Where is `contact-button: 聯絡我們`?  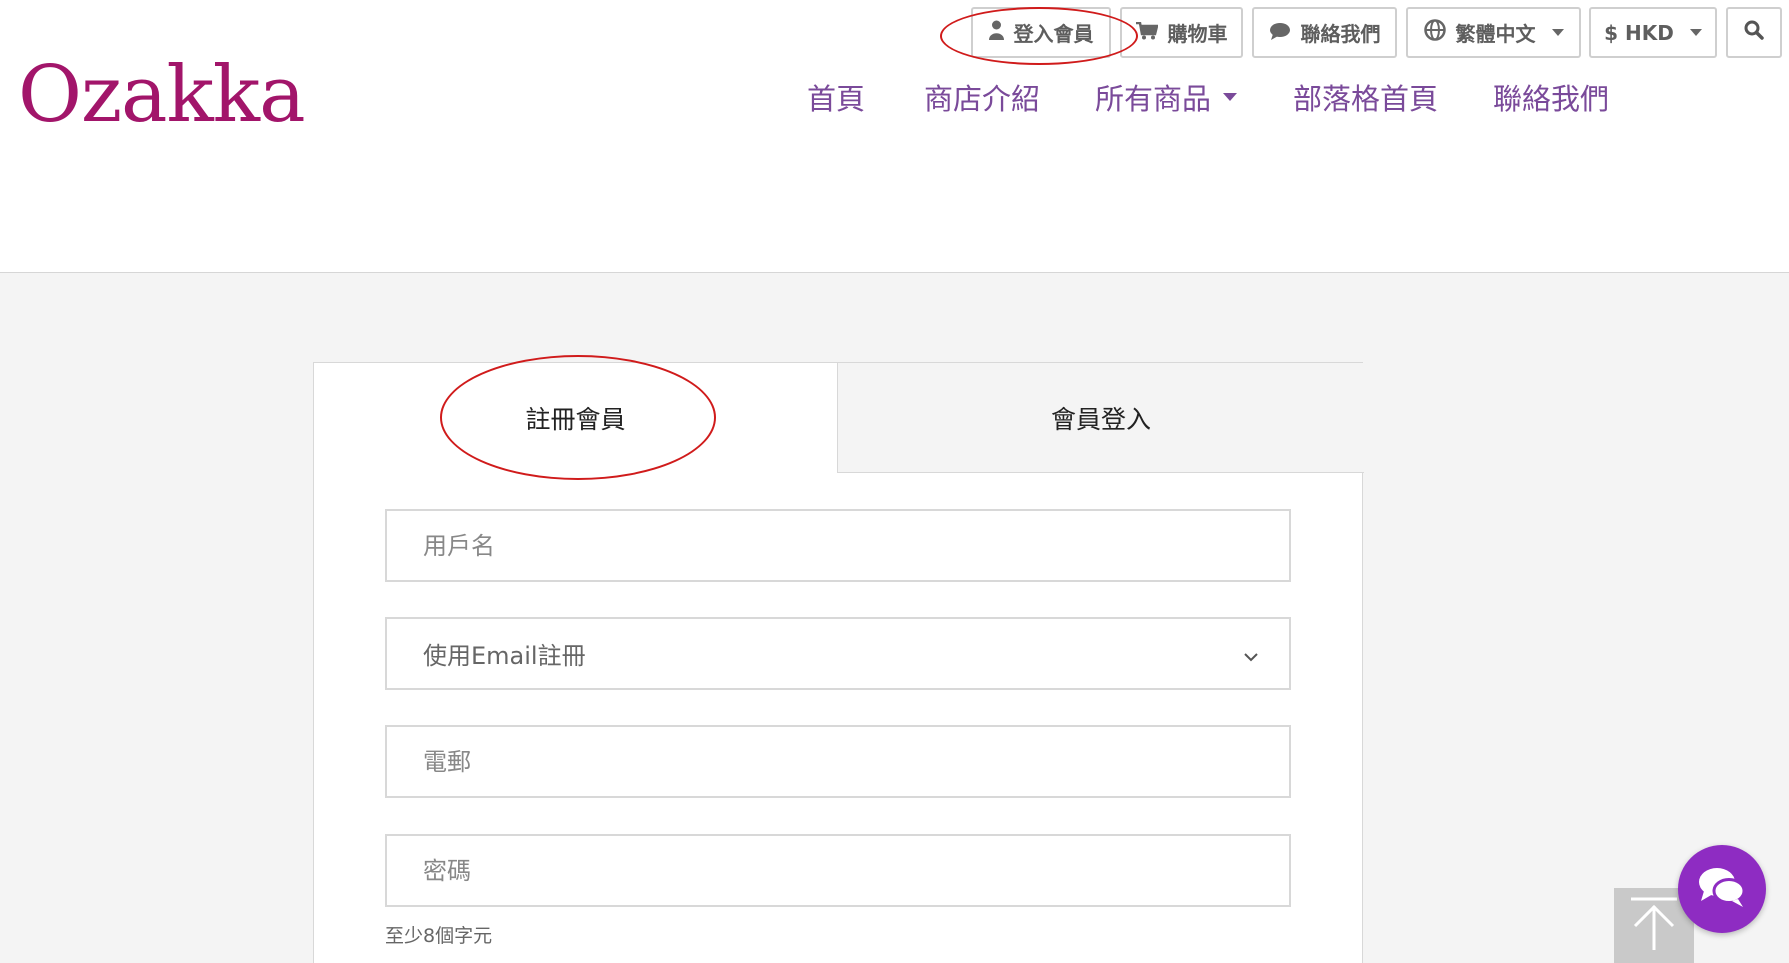
contact-button: 聯絡我們 is located at coordinates (1324, 32).